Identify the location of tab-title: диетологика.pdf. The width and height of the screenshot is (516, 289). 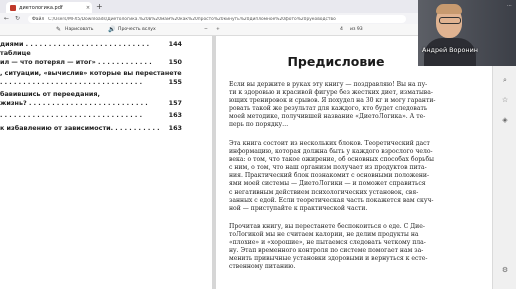
(41, 7).